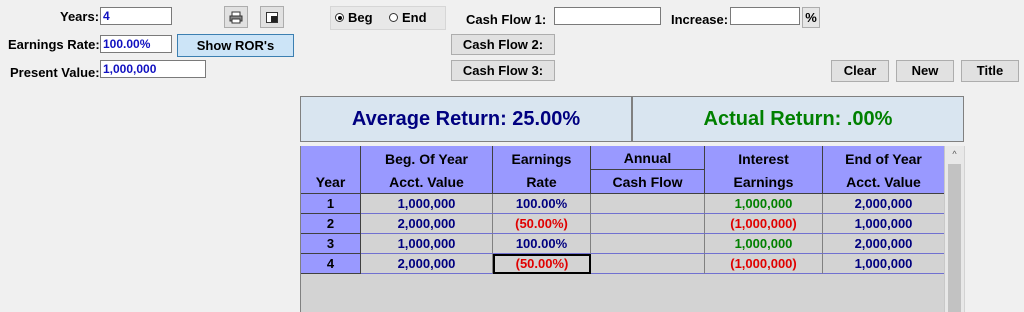  Describe the element at coordinates (503, 44) in the screenshot. I see `cash-flow-2-button: Cash Flow 2:` at that location.